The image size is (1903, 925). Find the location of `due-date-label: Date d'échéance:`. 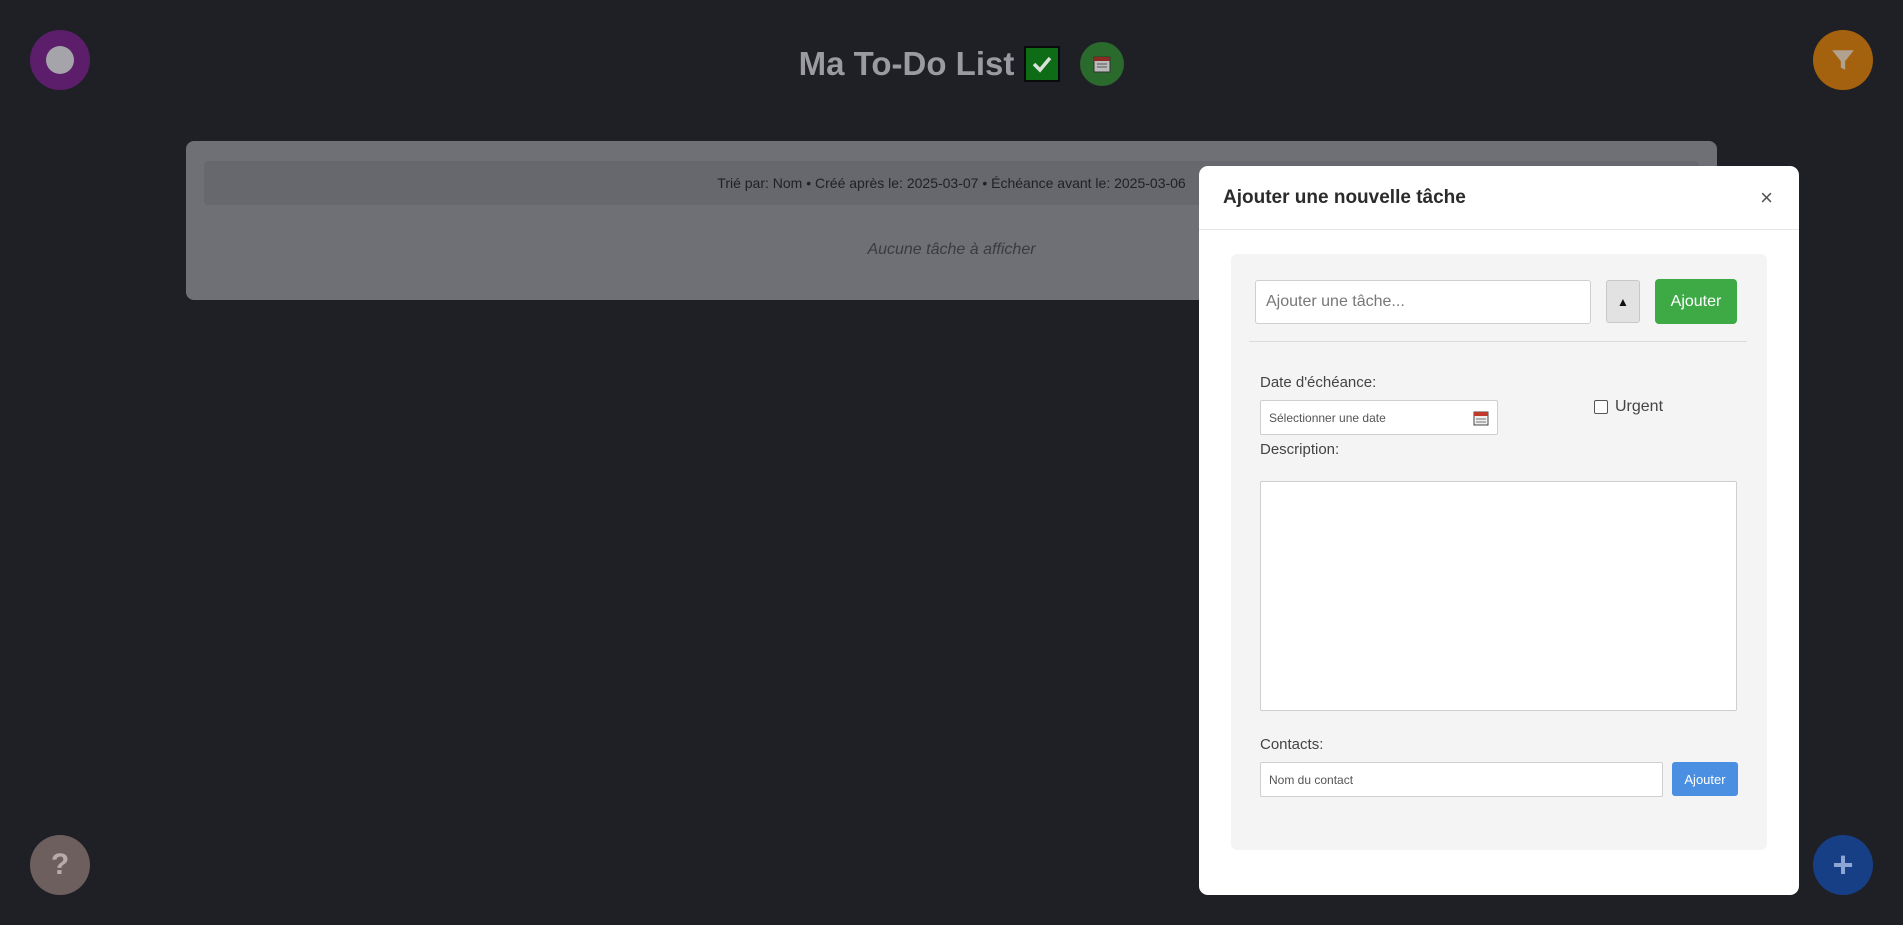

due-date-label: Date d'échéance: is located at coordinates (1318, 382).